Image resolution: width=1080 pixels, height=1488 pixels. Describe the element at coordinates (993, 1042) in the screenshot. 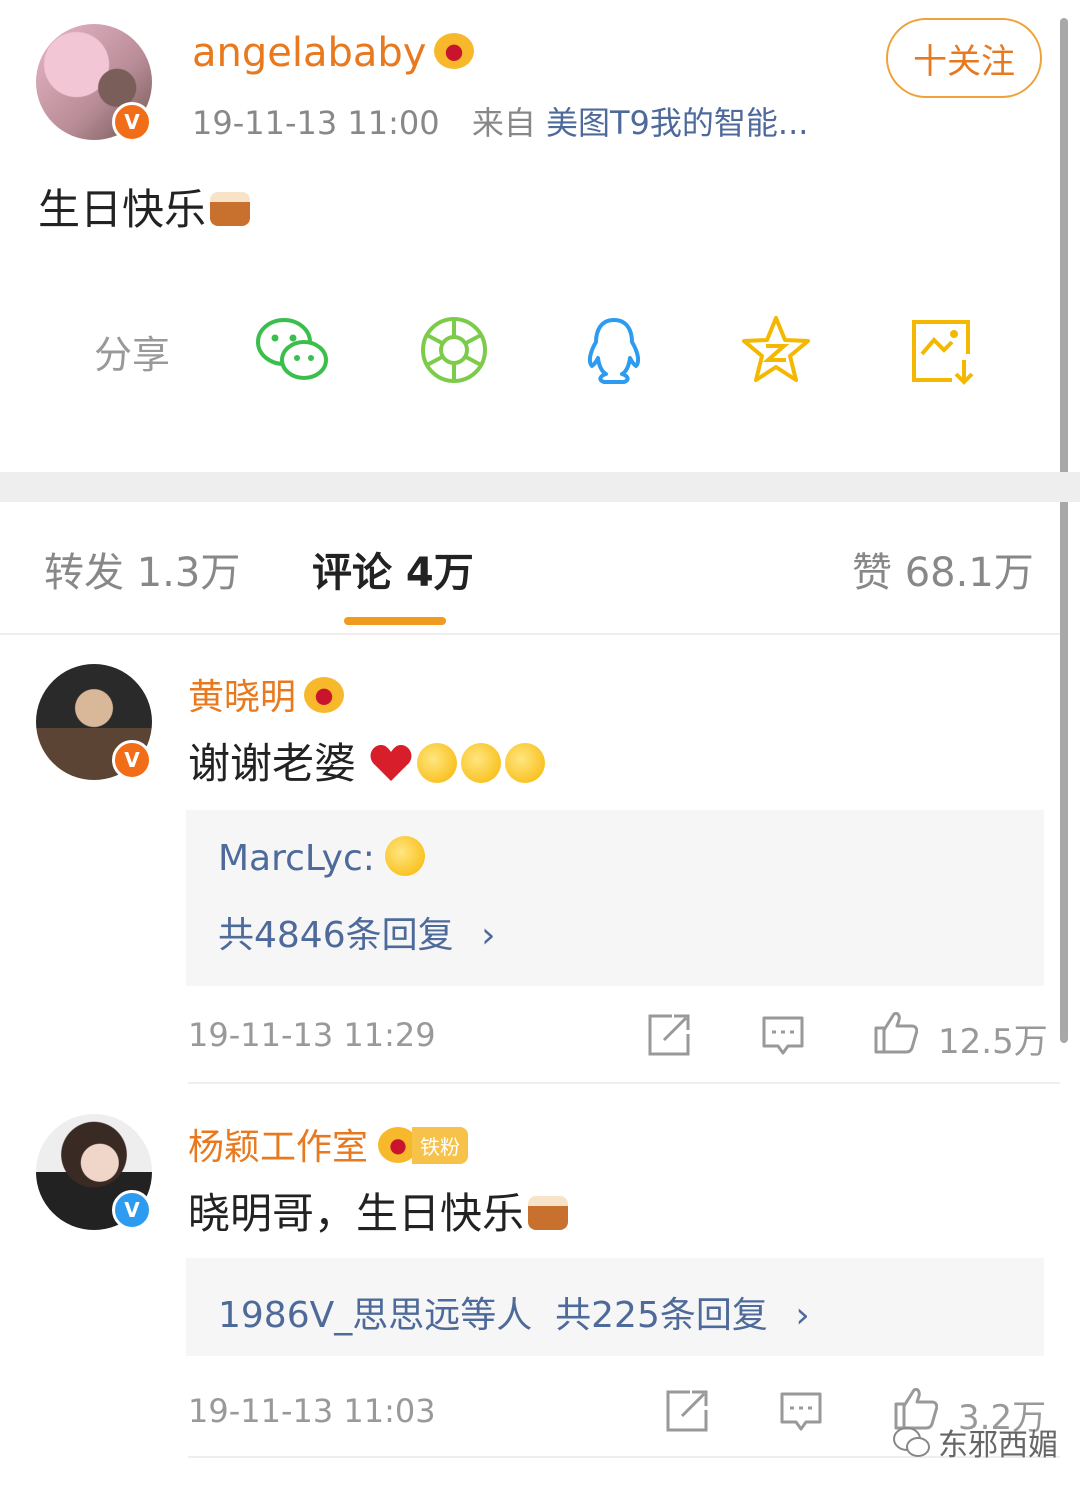

I see `like-count: 12.5万` at that location.